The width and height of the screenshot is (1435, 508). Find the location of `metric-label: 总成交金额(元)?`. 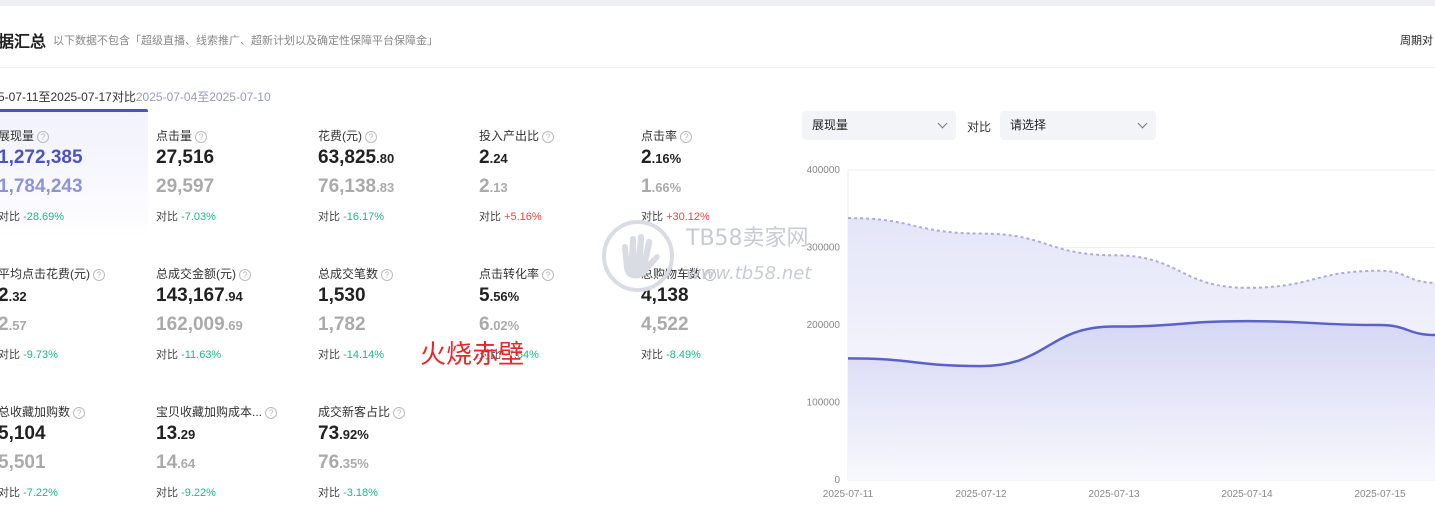

metric-label: 总成交金额(元)? is located at coordinates (203, 273).